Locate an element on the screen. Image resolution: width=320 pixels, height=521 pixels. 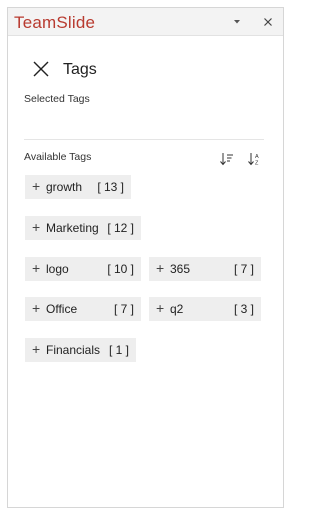
sort-descending-icon is located at coordinates (226, 159).